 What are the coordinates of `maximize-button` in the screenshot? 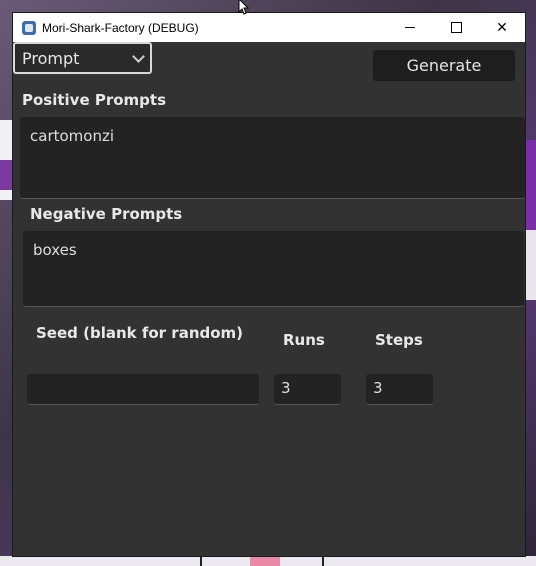 It's located at (456, 27).